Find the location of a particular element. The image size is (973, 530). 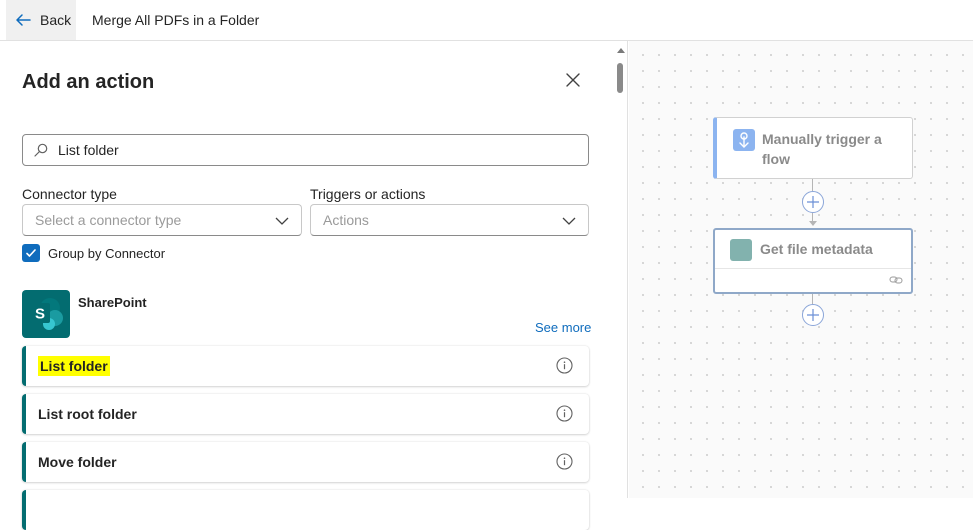

connector-type-dropdown: Select a connector type is located at coordinates (162, 220).